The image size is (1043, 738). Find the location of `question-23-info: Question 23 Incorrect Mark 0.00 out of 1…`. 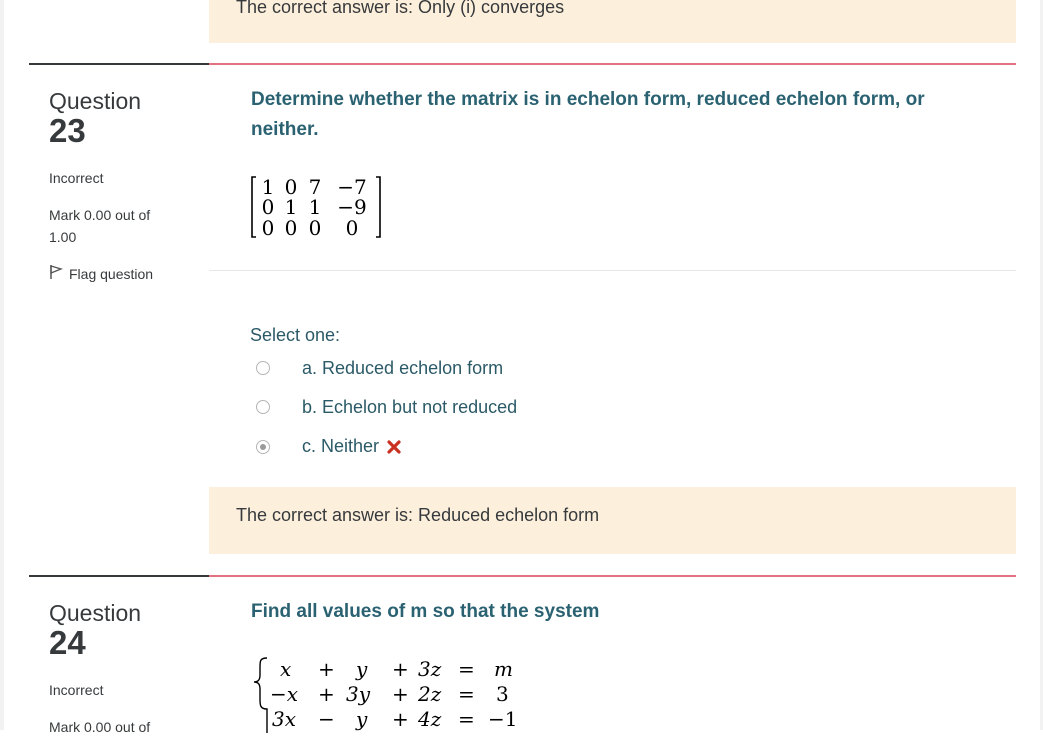

question-23-info: Question 23 Incorrect Mark 0.00 out of 1… is located at coordinates (124, 185).